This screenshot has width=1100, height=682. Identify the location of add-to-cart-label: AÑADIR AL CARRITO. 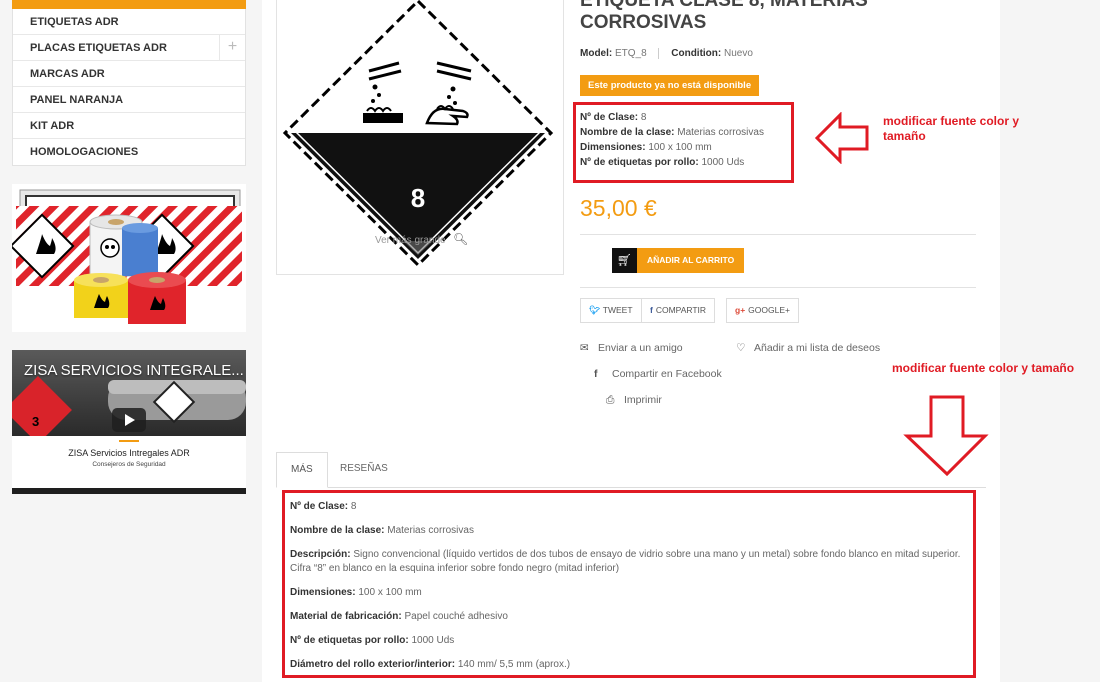
(691, 260).